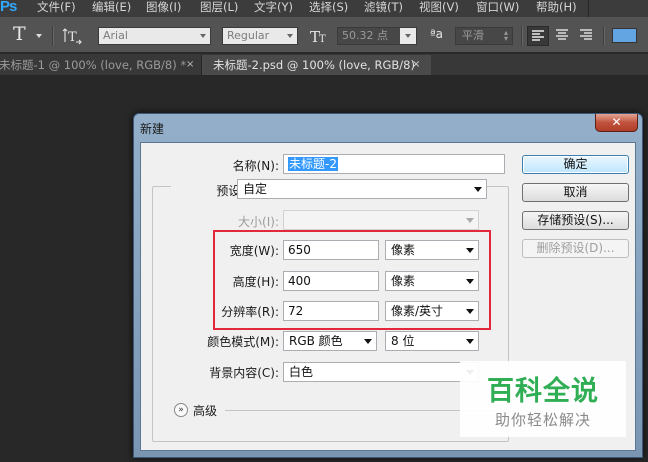 Image resolution: width=648 pixels, height=462 pixels. What do you see at coordinates (255, 166) in the screenshot?
I see `name-label: 名称(N):` at bounding box center [255, 166].